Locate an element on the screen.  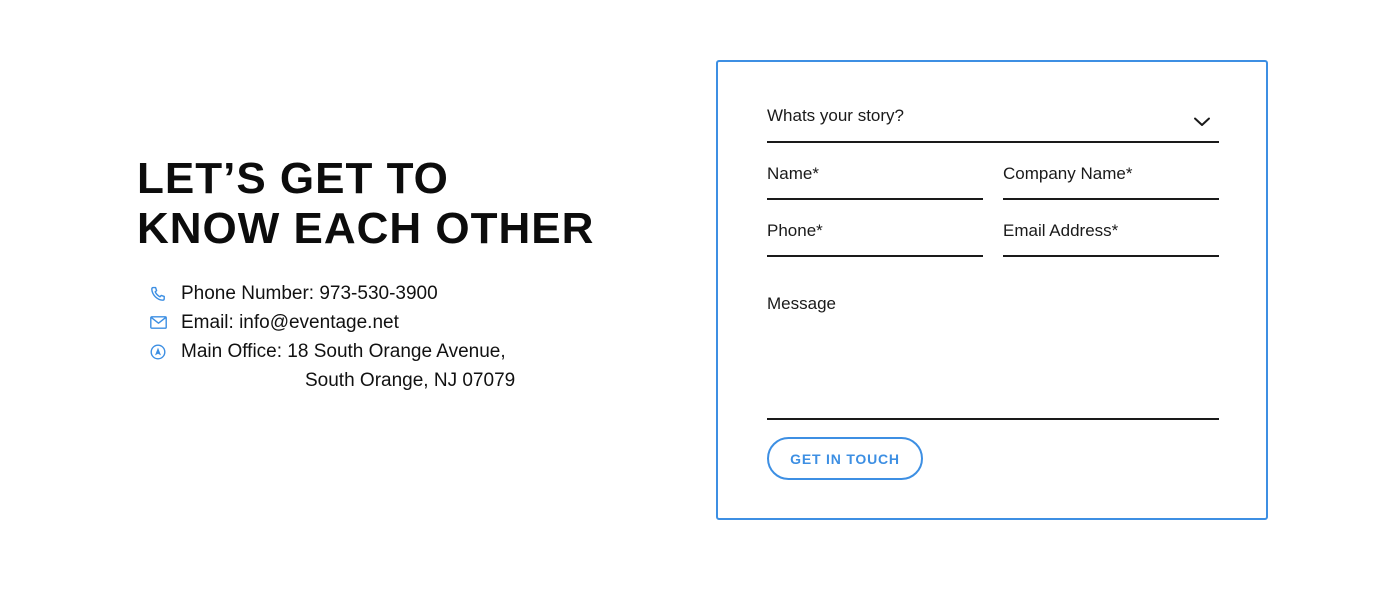
contact-office-row: Main Office: 18 South Orange Avenue, is located at coordinates (378, 352).